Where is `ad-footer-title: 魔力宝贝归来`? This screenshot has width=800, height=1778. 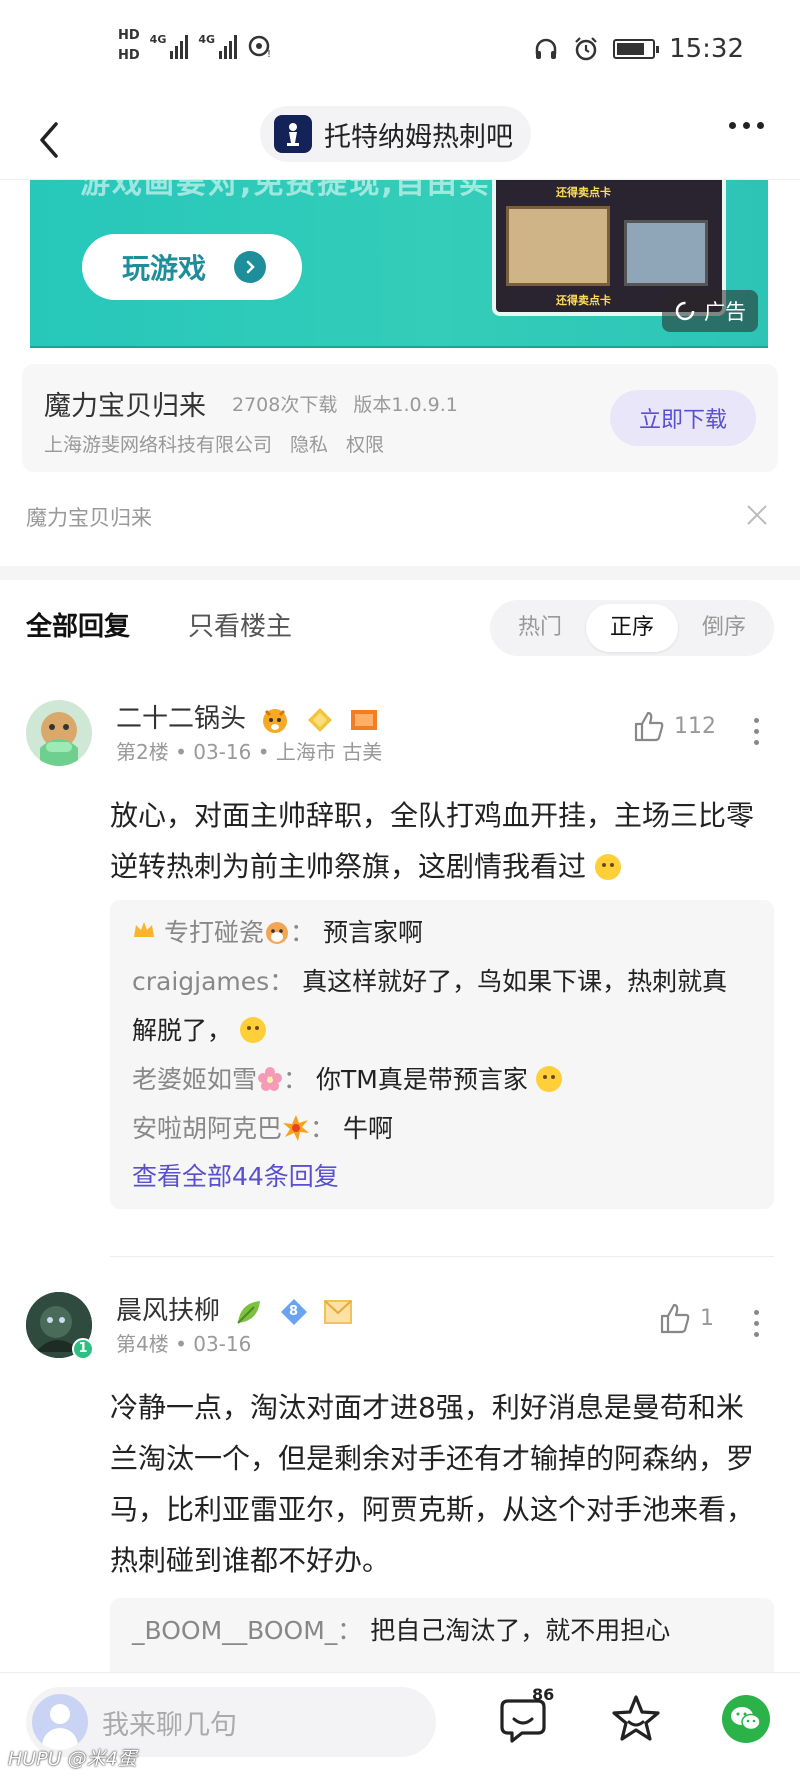 ad-footer-title: 魔力宝贝归来 is located at coordinates (89, 518).